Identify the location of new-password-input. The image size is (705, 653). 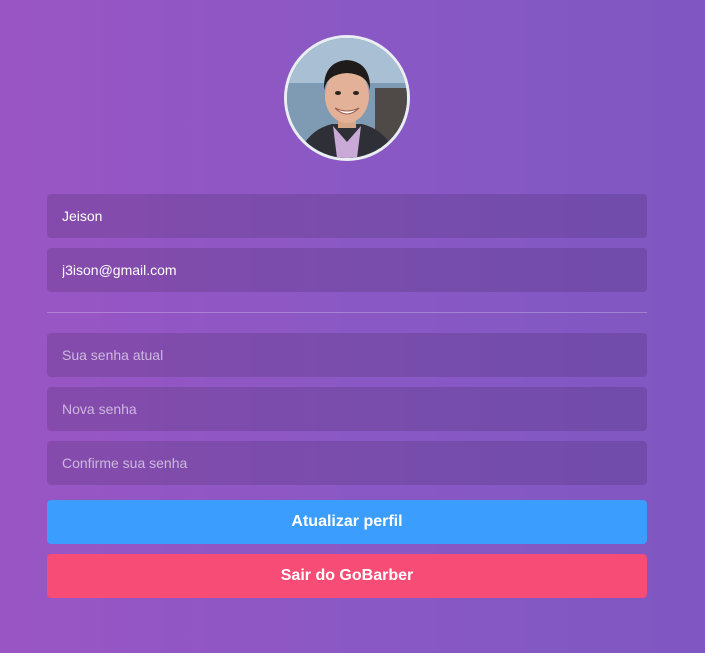
(347, 409).